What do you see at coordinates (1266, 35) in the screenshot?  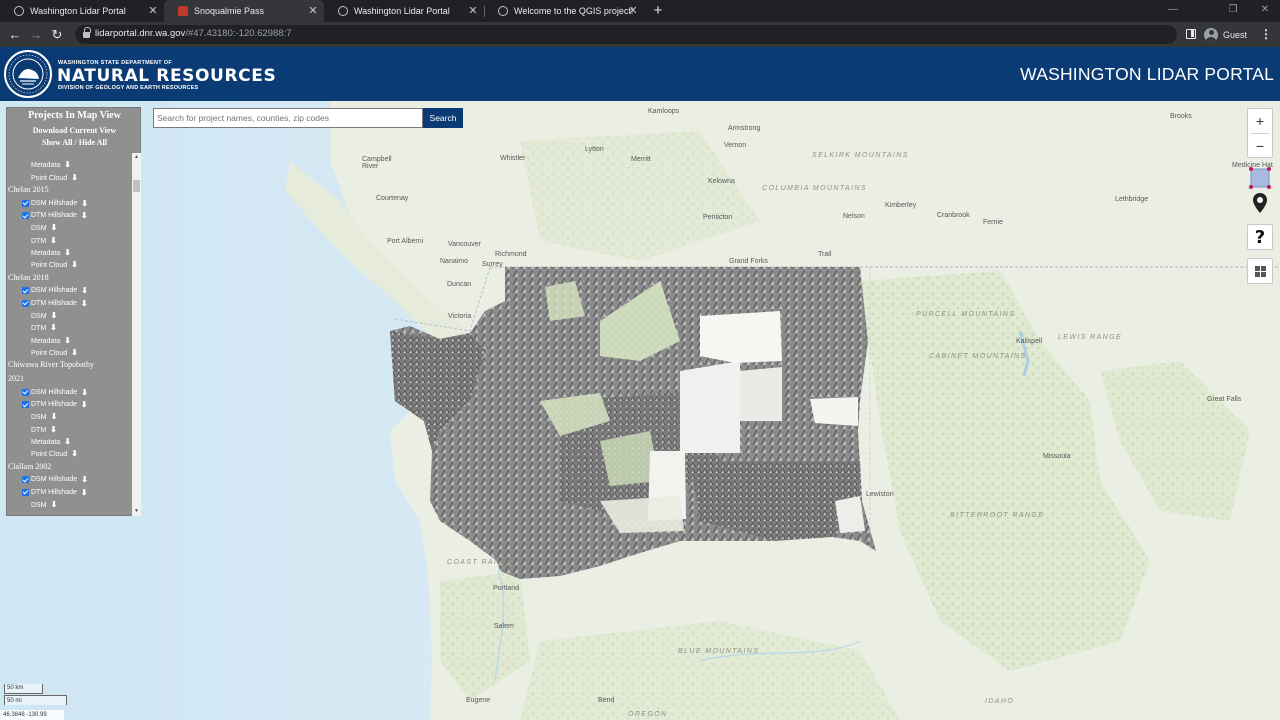 I see `browser-menu-icon: ⋮` at bounding box center [1266, 35].